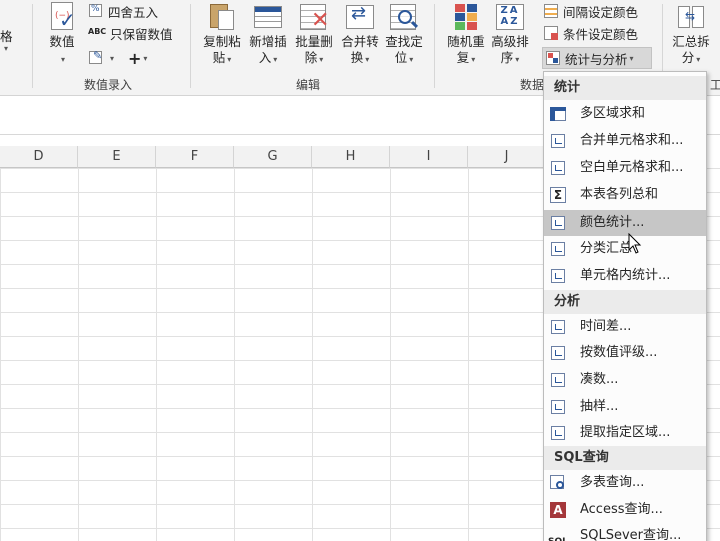 The image size is (720, 541). Describe the element at coordinates (625, 302) in the screenshot. I see `menu-section-analysis: 分析` at that location.